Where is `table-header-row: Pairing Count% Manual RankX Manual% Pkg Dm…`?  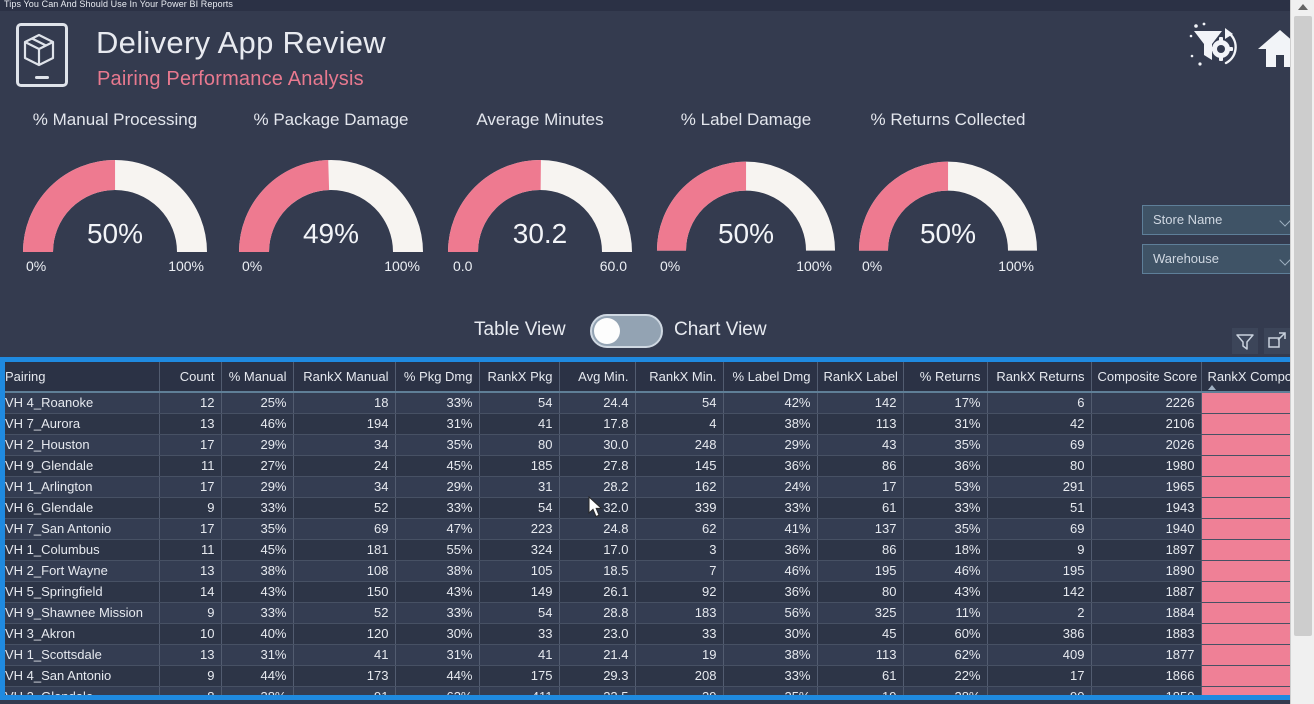 table-header-row: Pairing Count% Manual RankX Manual% Pkg Dm… is located at coordinates (654, 377).